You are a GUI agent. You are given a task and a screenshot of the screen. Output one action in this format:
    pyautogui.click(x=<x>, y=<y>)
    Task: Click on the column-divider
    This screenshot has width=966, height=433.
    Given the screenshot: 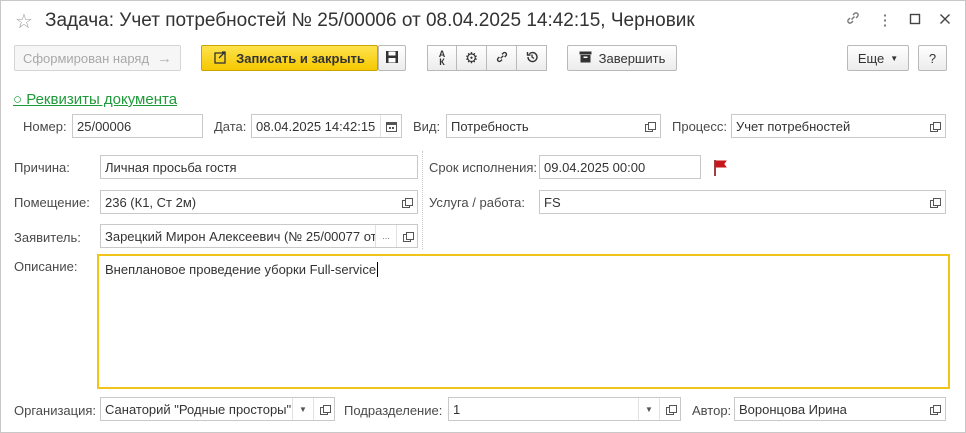 What is the action you would take?
    pyautogui.click(x=422, y=200)
    